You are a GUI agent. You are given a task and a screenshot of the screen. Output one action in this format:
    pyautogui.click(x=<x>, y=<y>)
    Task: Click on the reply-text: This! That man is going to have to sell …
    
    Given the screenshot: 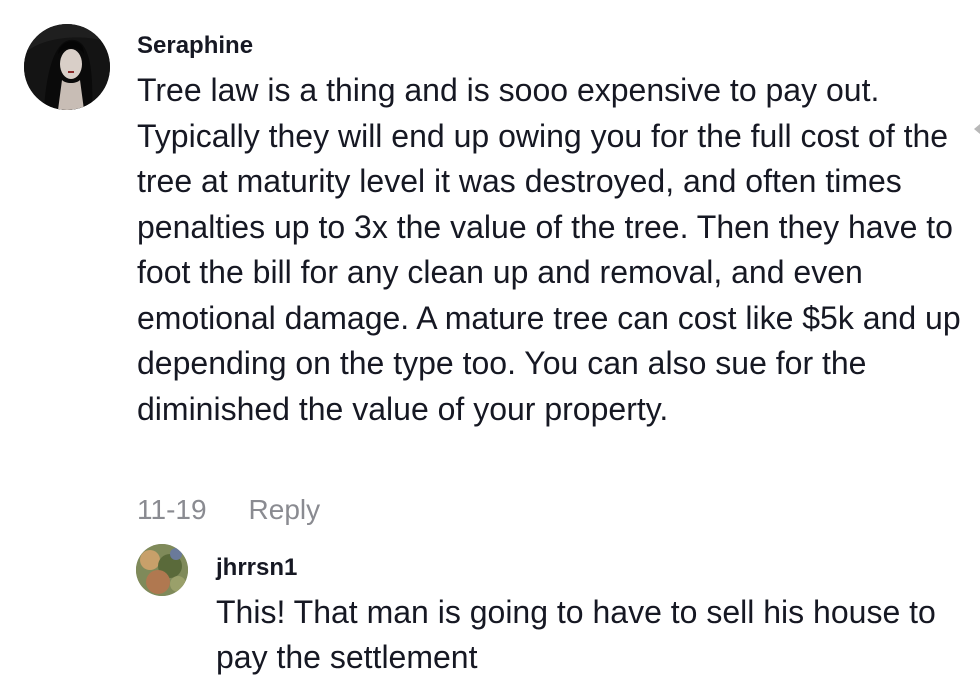 What is the action you would take?
    pyautogui.click(x=576, y=634)
    